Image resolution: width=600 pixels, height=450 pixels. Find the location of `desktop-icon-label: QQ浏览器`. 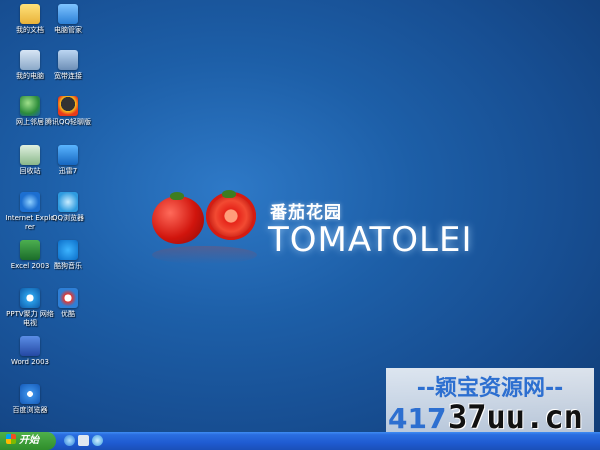

desktop-icon-label: QQ浏览器 is located at coordinates (68, 218).